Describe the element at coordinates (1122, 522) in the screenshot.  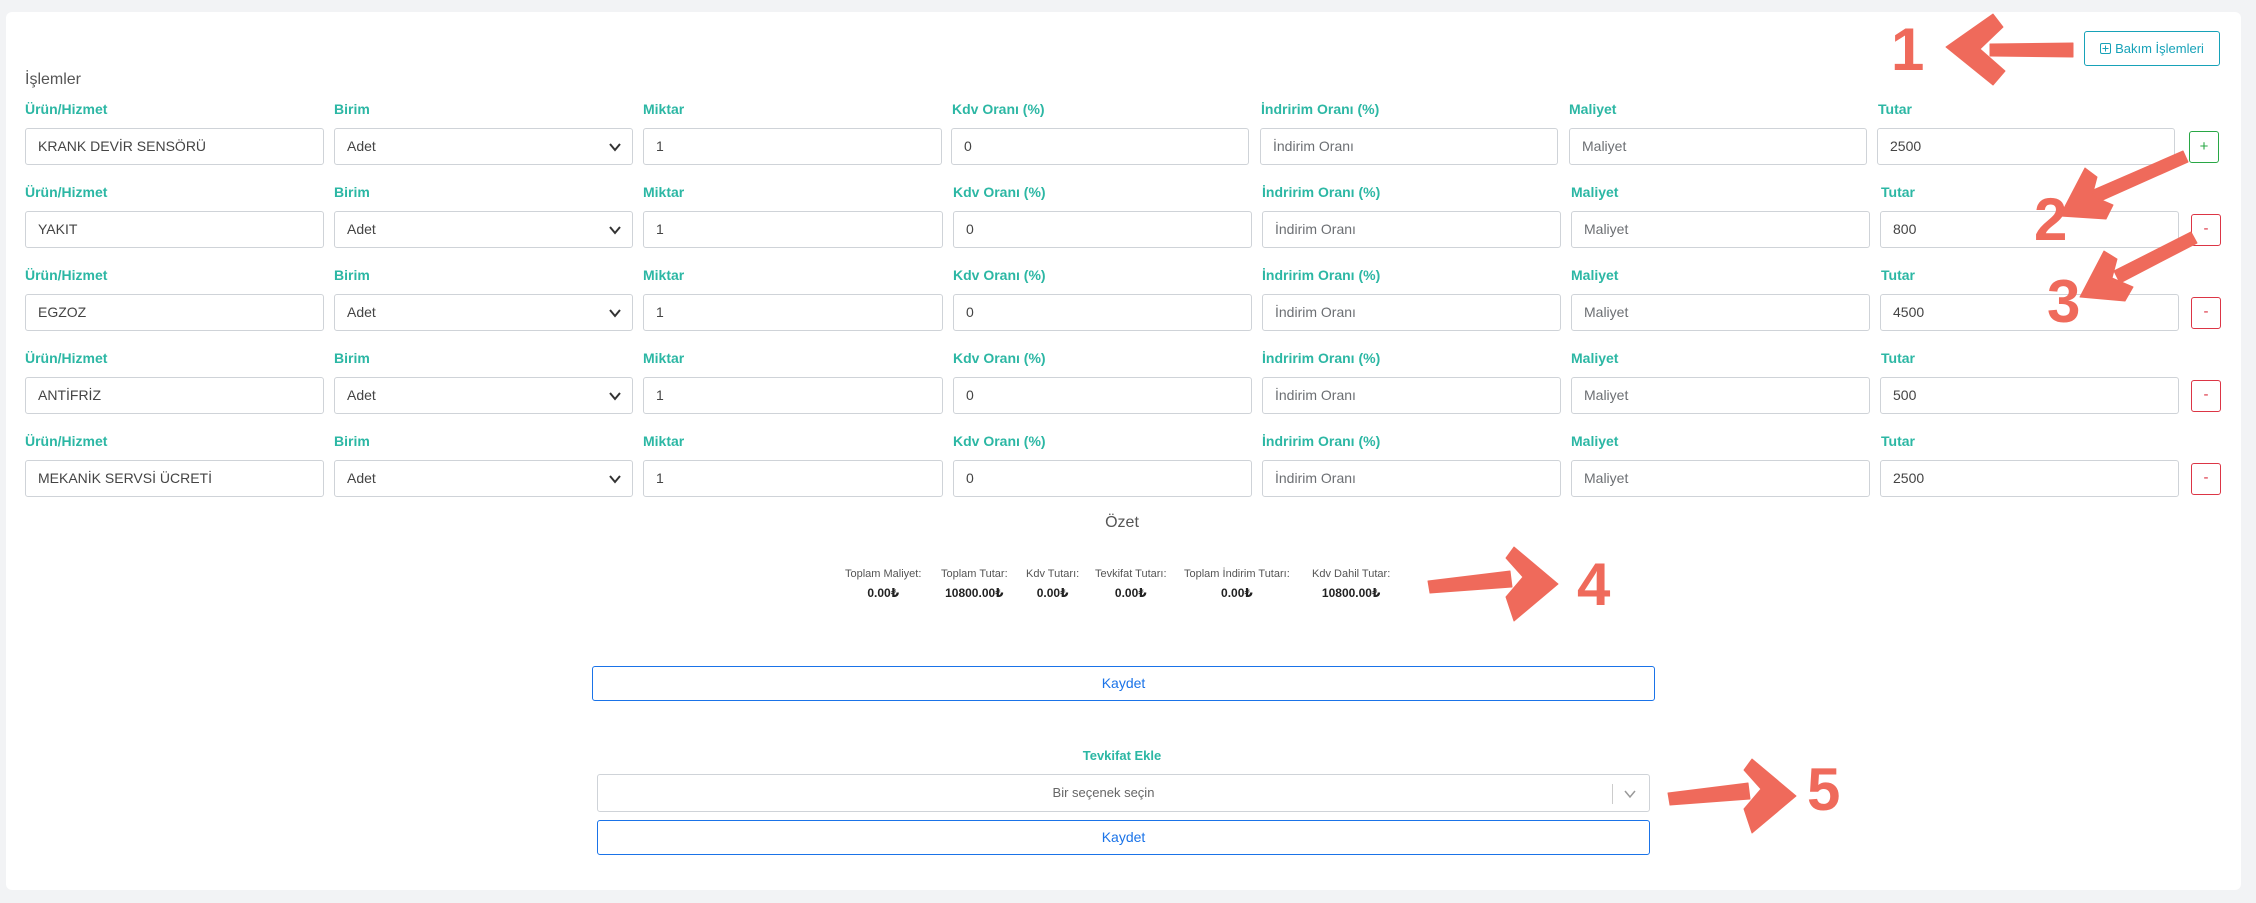
I see `summary-title: Özet` at that location.